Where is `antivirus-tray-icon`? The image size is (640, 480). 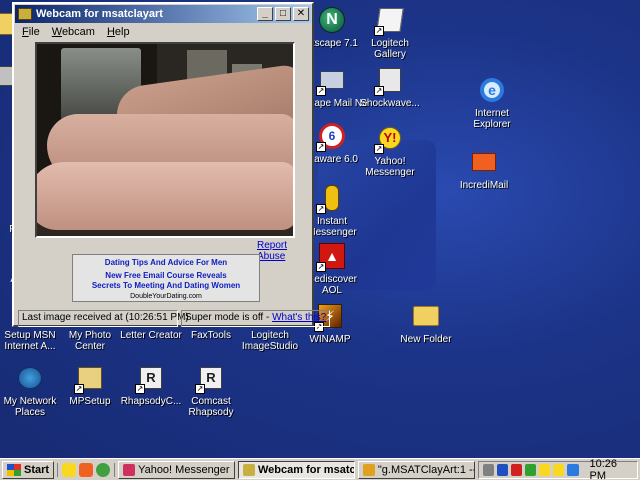
antivirus-tray-icon is located at coordinates (517, 469).